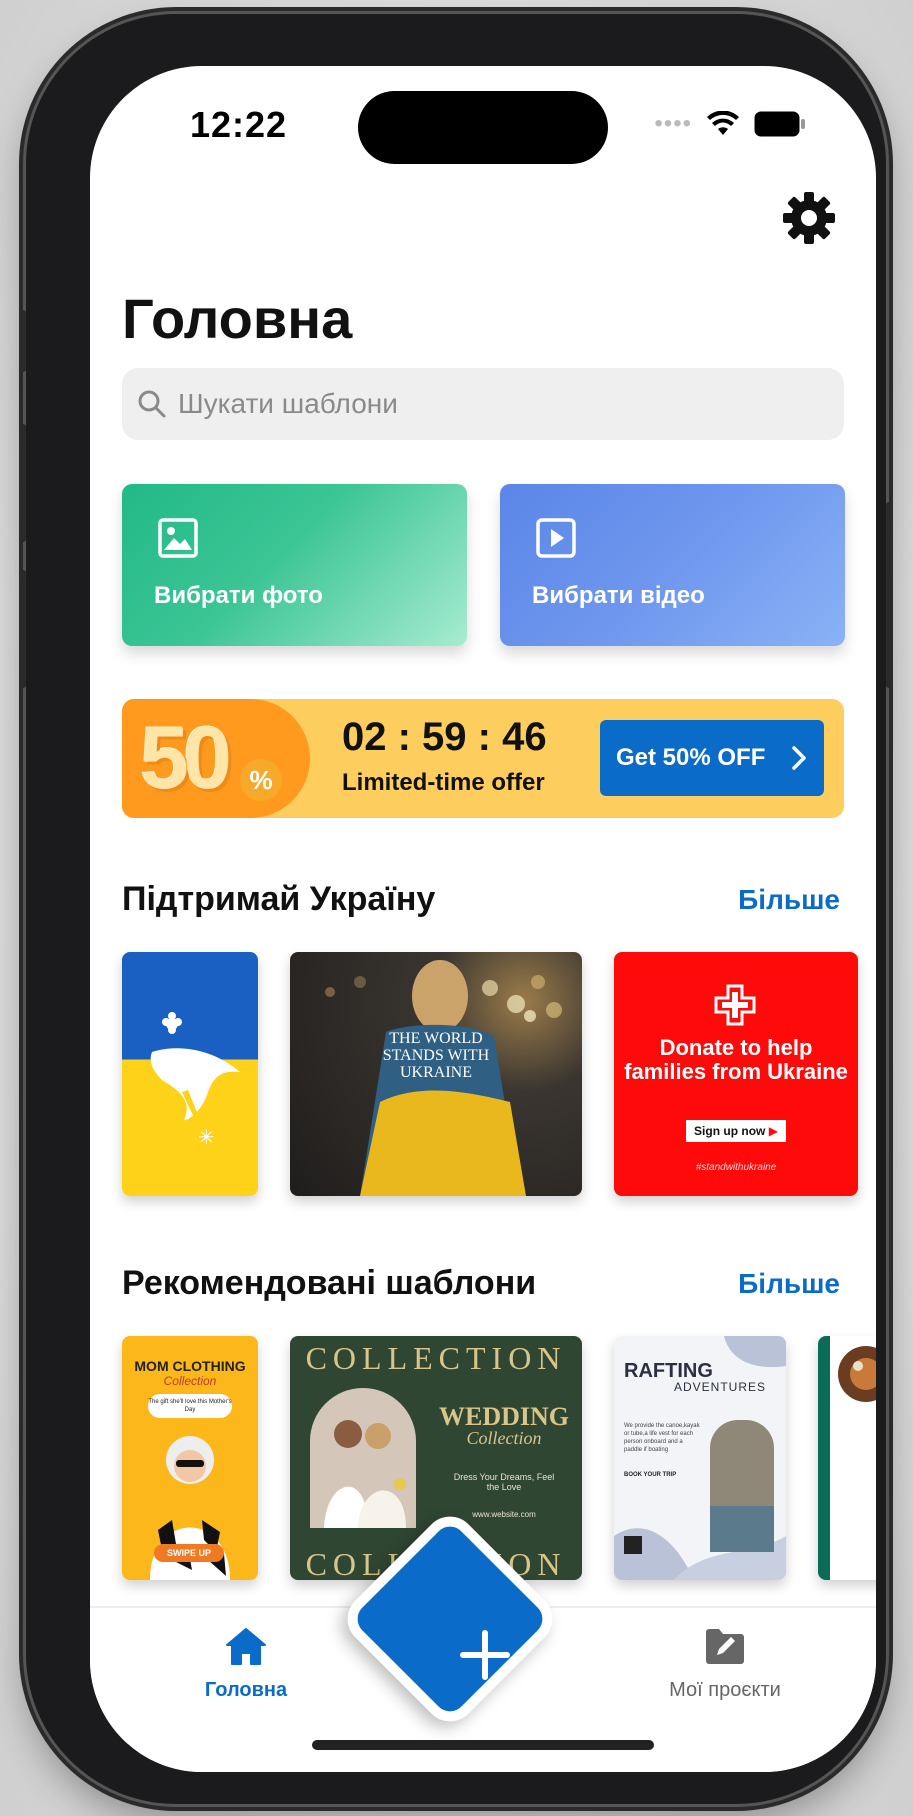 The height and width of the screenshot is (1816, 913). What do you see at coordinates (556, 538) in the screenshot?
I see `video-icon` at bounding box center [556, 538].